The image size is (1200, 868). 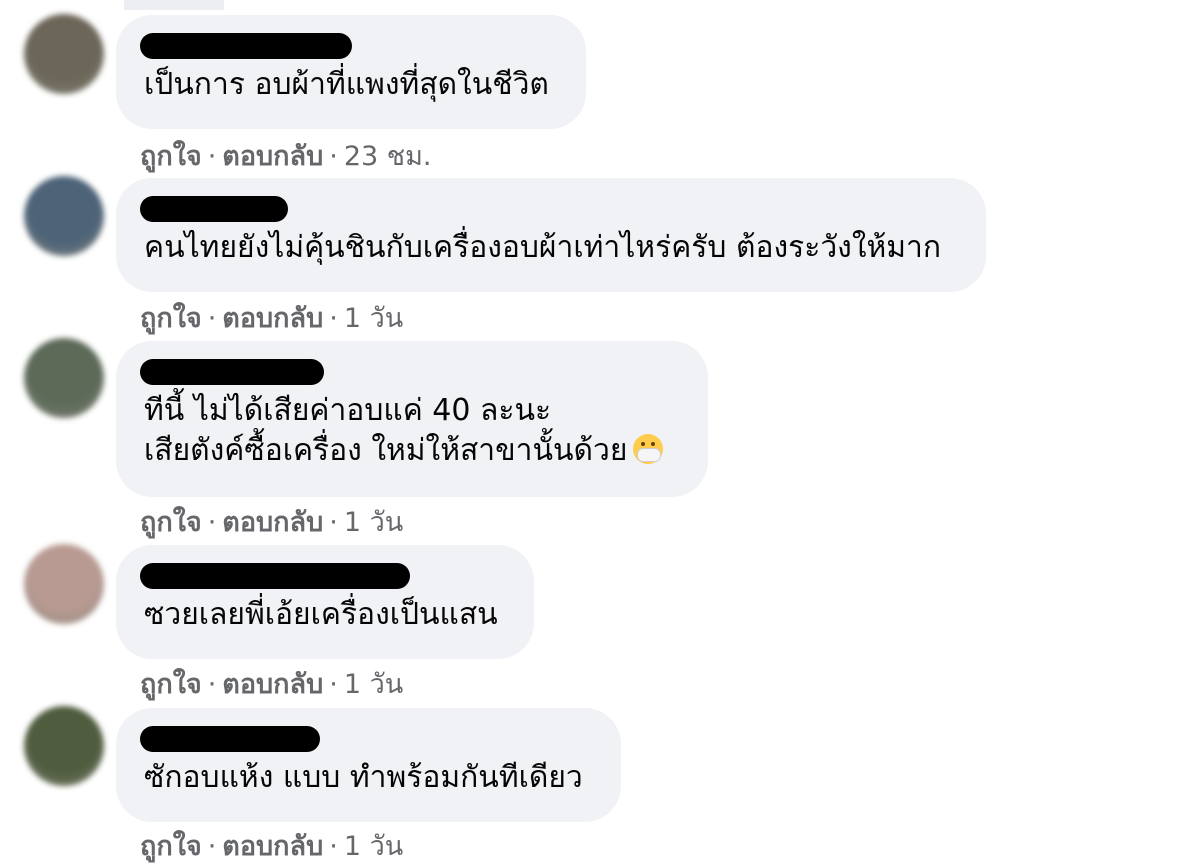 What do you see at coordinates (174, 5) in the screenshot?
I see `previous-comment-fragment` at bounding box center [174, 5].